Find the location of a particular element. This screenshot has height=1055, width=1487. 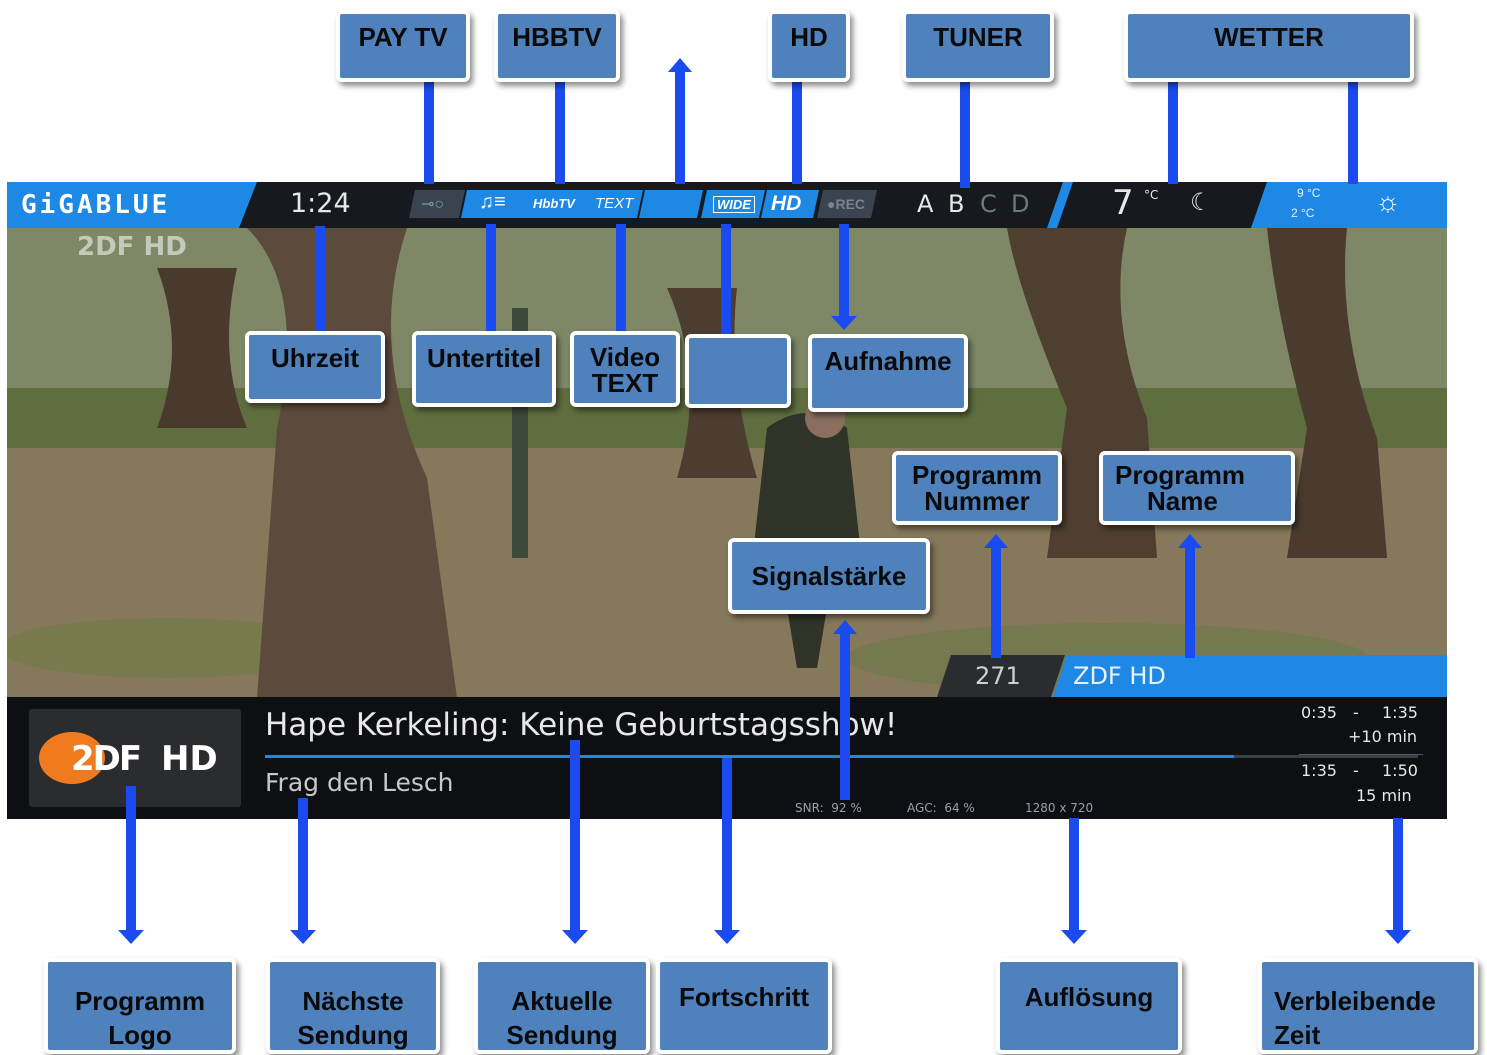

callout-verbleibende-line2: Zeit is located at coordinates (1297, 1035).